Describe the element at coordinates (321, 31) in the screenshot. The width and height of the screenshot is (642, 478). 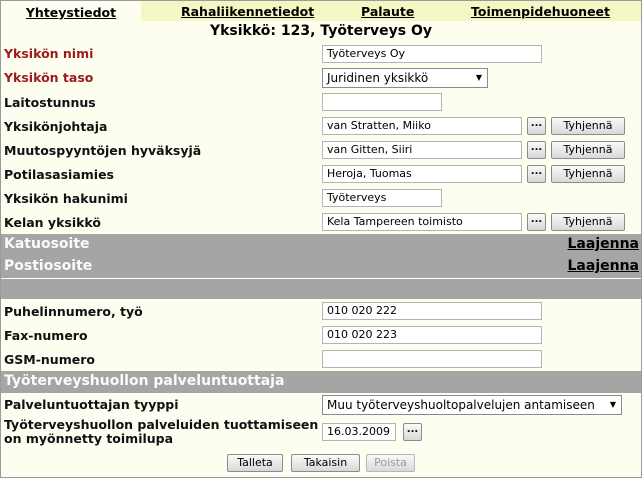
I see `page-title: Yksikkö: 123, Työterveys Oy` at that location.